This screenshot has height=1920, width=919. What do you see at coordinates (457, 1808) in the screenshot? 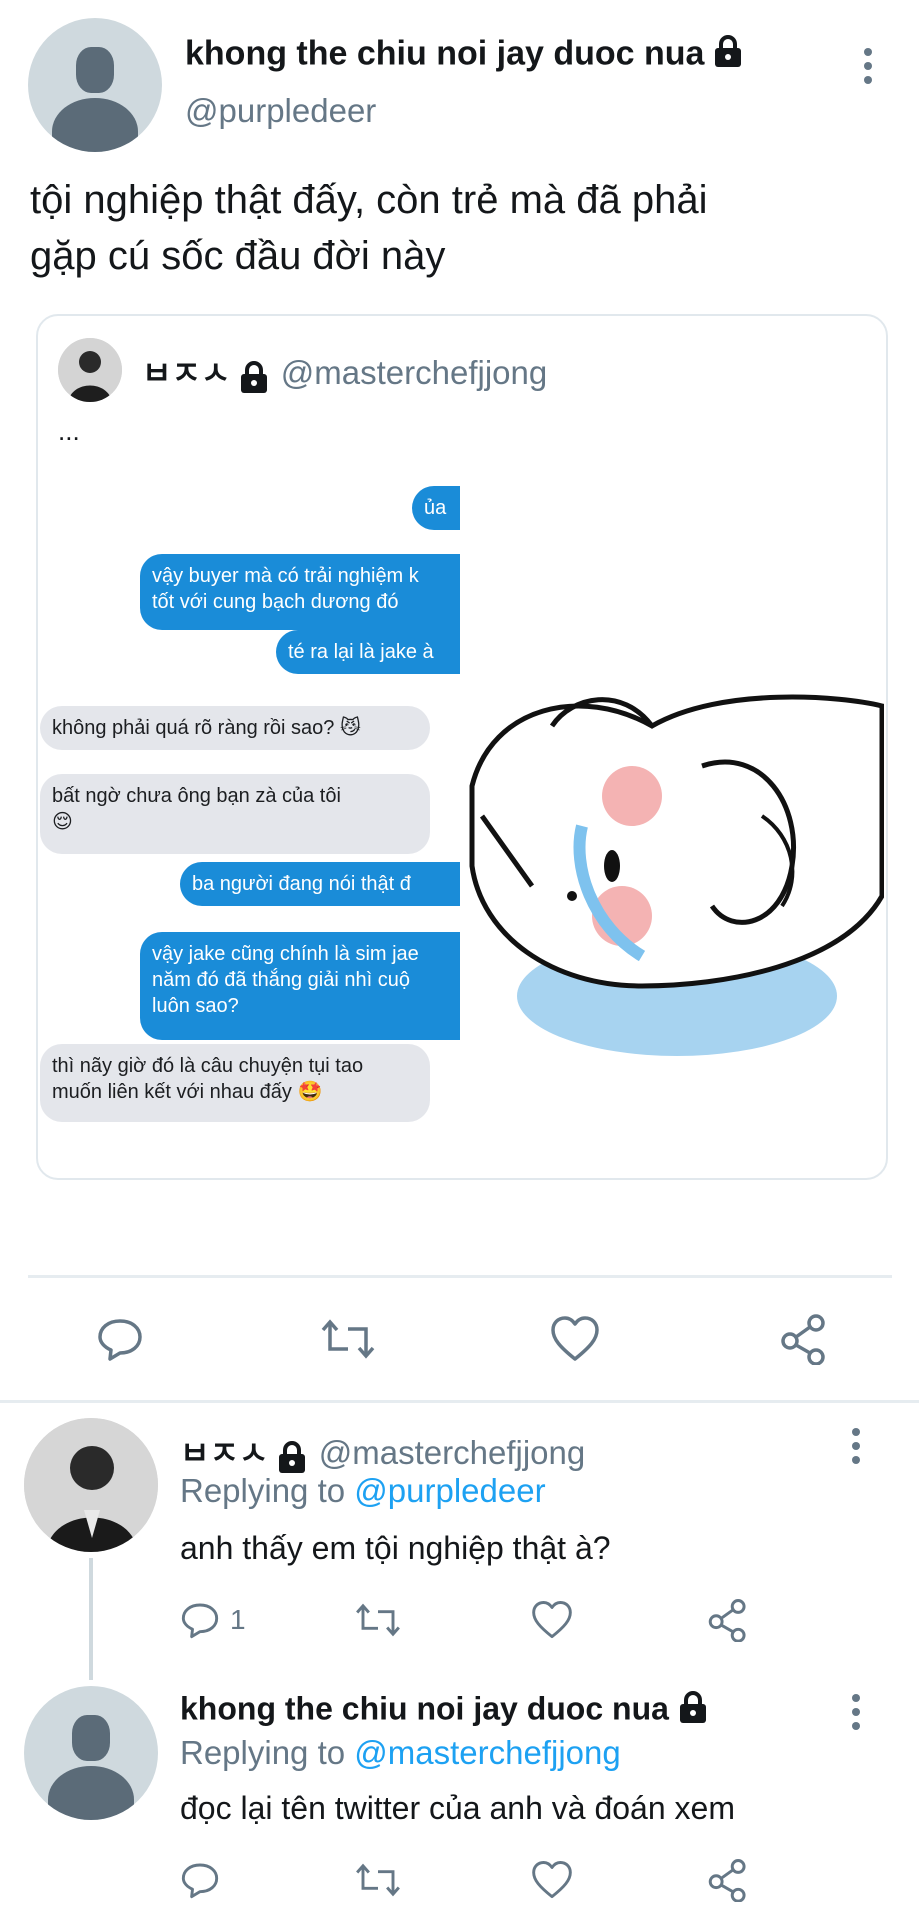
I see `reply-text: đọc lại tên twitter của anh và đoán xem` at bounding box center [457, 1808].